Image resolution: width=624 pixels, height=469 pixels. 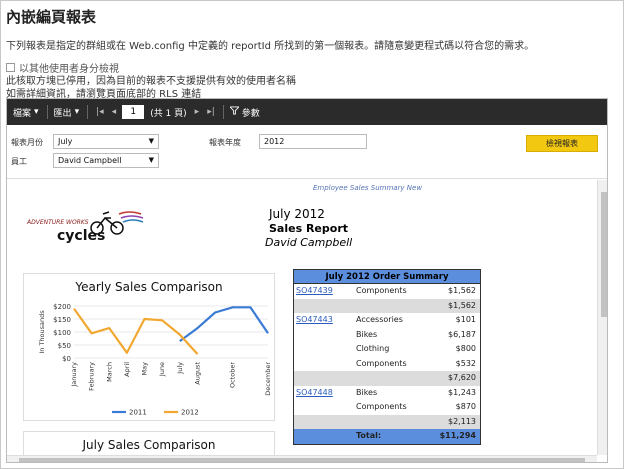 What do you see at coordinates (234, 112) in the screenshot?
I see `filter-icon` at bounding box center [234, 112].